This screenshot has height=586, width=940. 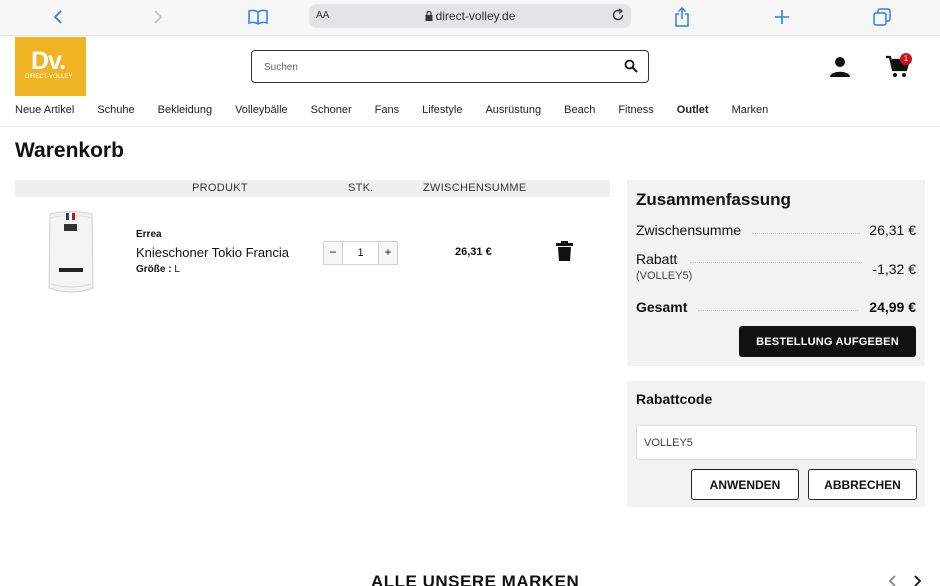 I want to click on line-item-total: 26,31 €, so click(x=473, y=252).